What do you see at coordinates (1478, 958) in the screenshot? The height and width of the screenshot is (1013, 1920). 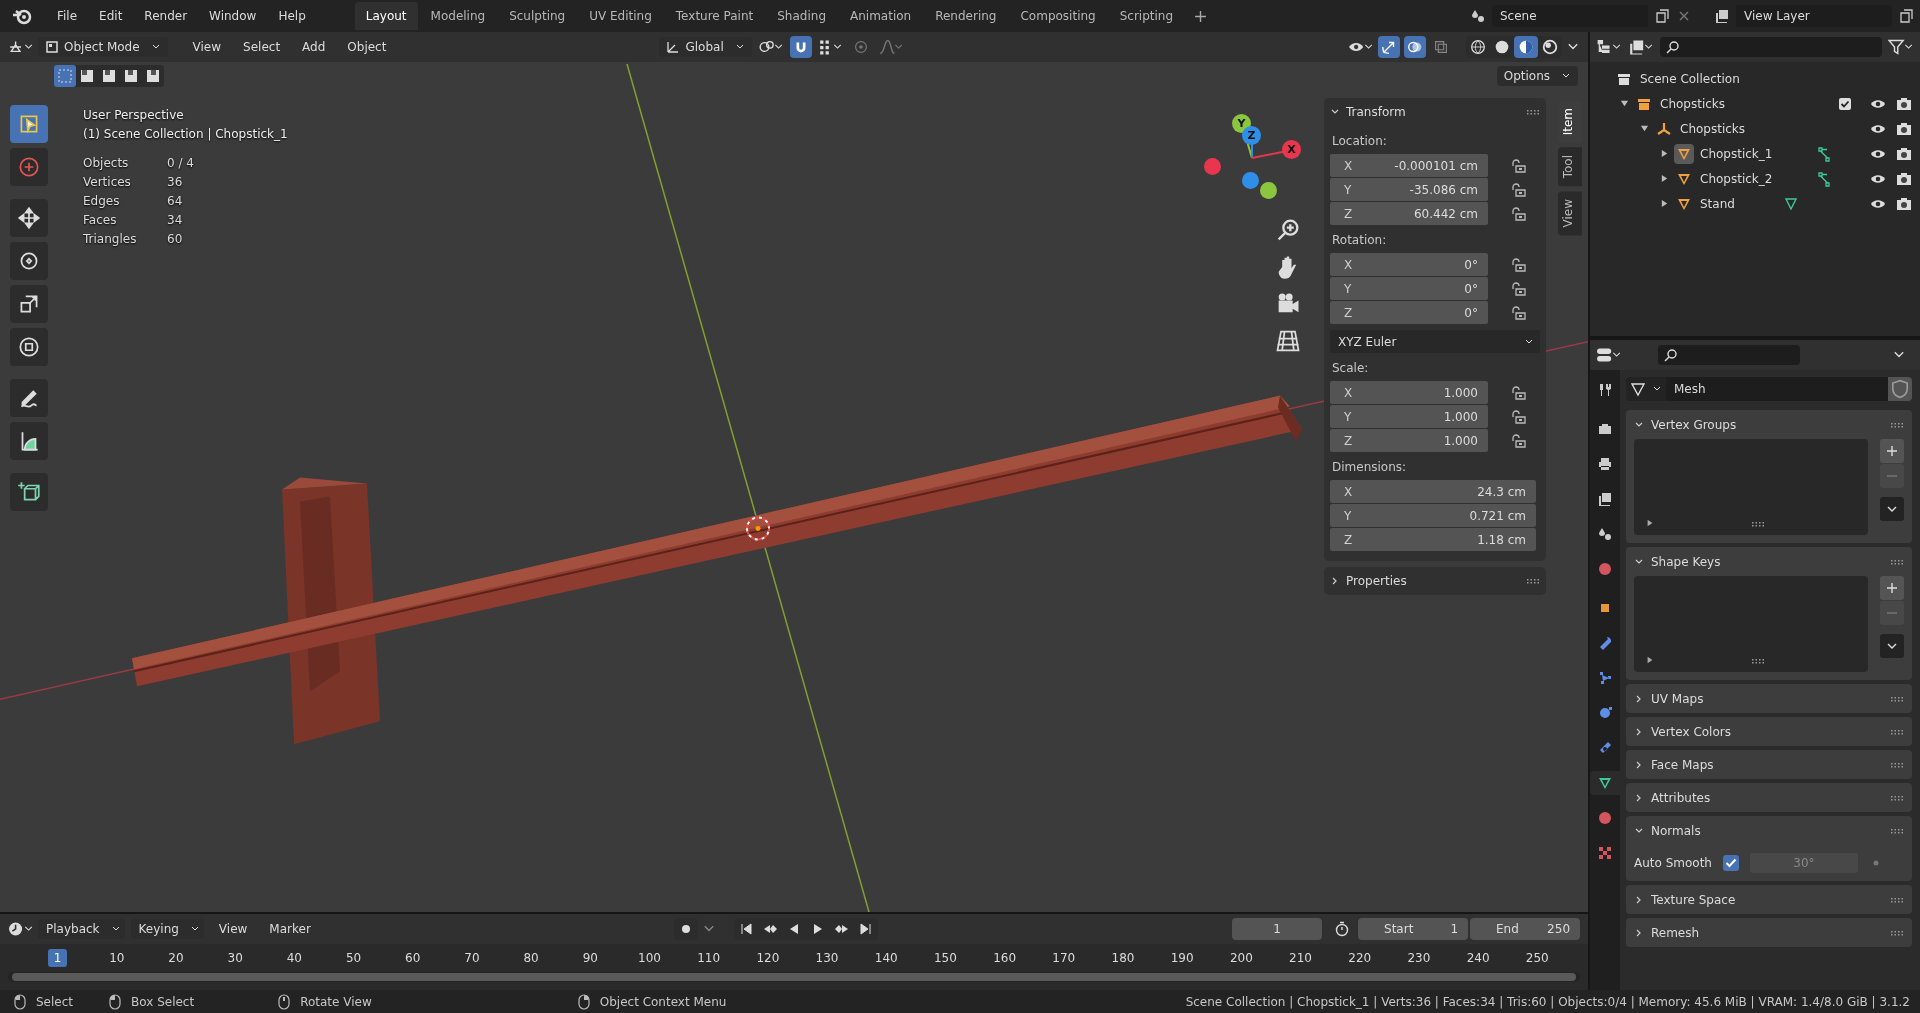 I see `frame-number: 240` at bounding box center [1478, 958].